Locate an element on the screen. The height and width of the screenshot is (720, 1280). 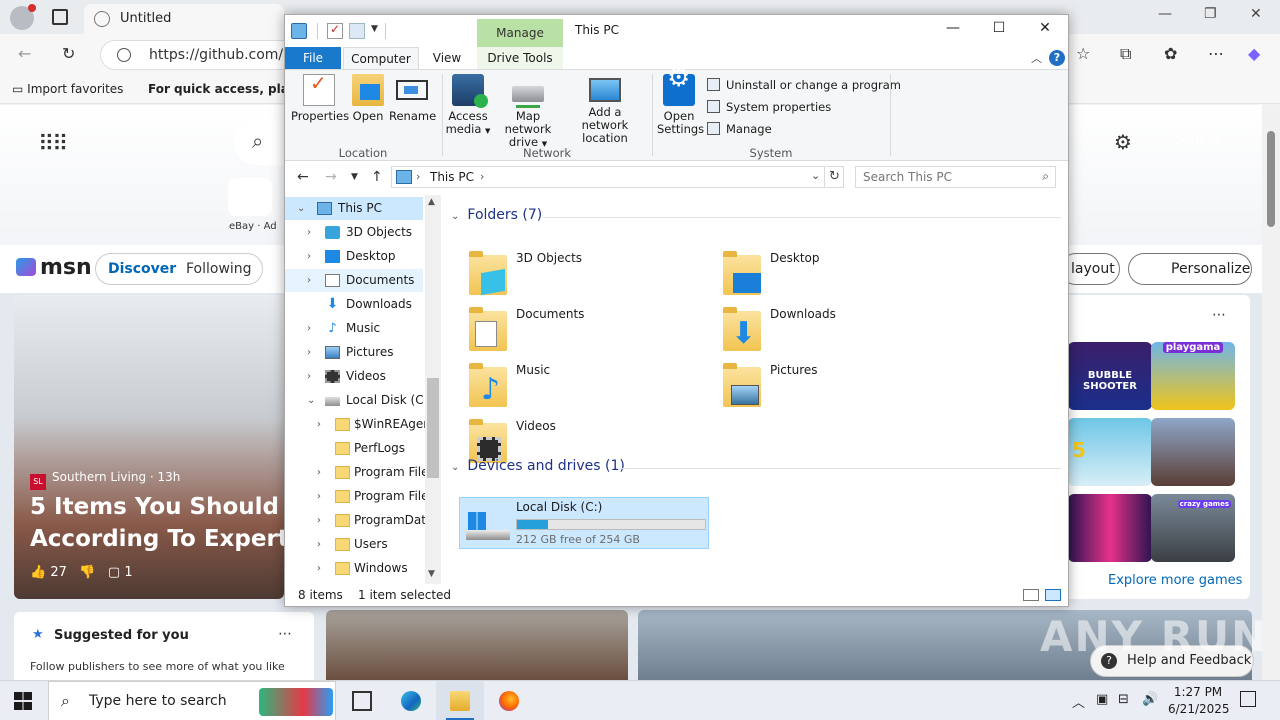
like-icon: 👍 is located at coordinates (38, 572).